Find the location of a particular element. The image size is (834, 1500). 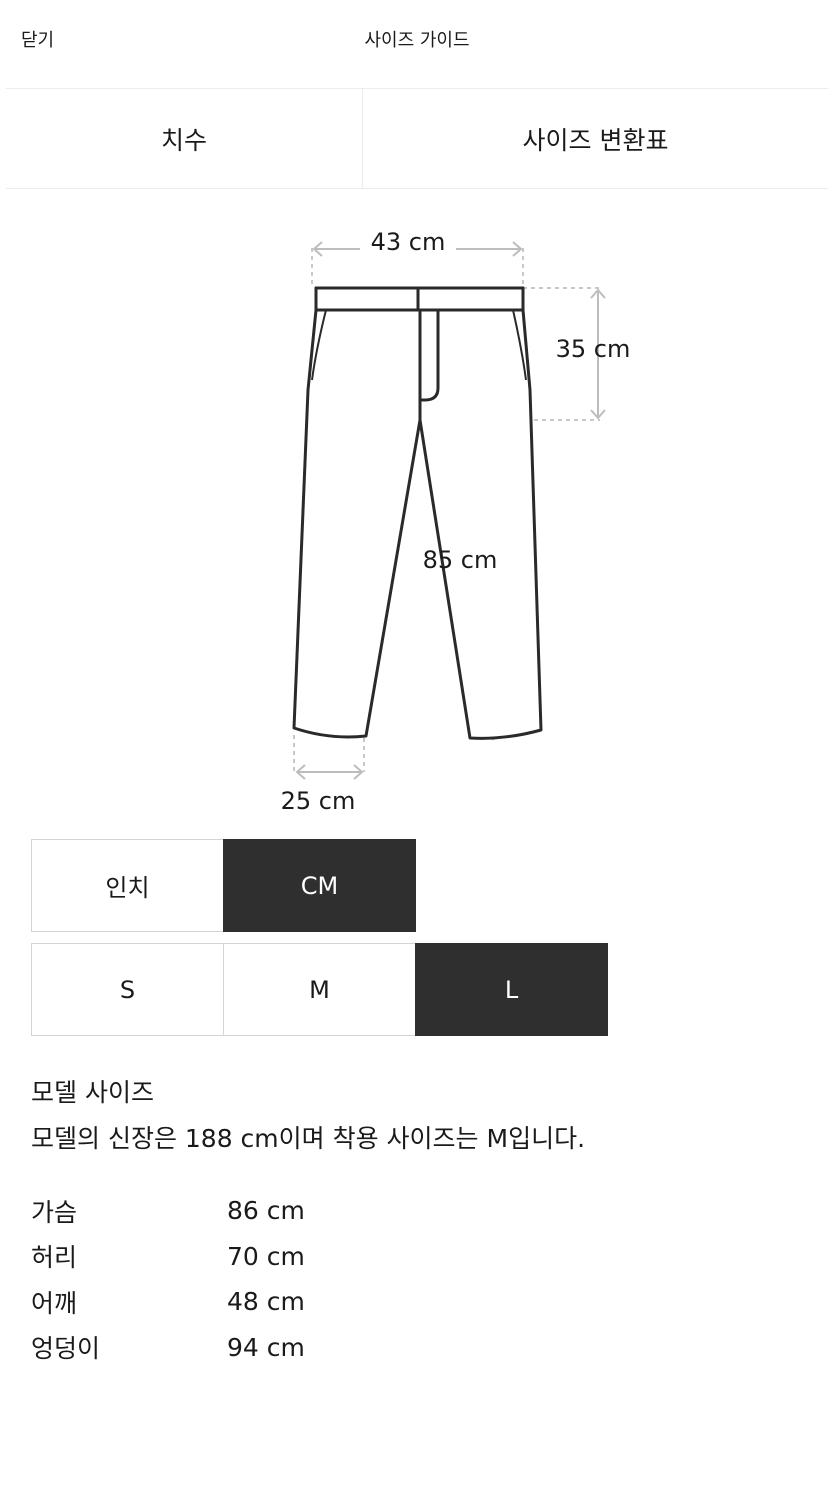

measurement-value: 48 cm is located at coordinates (266, 1302).